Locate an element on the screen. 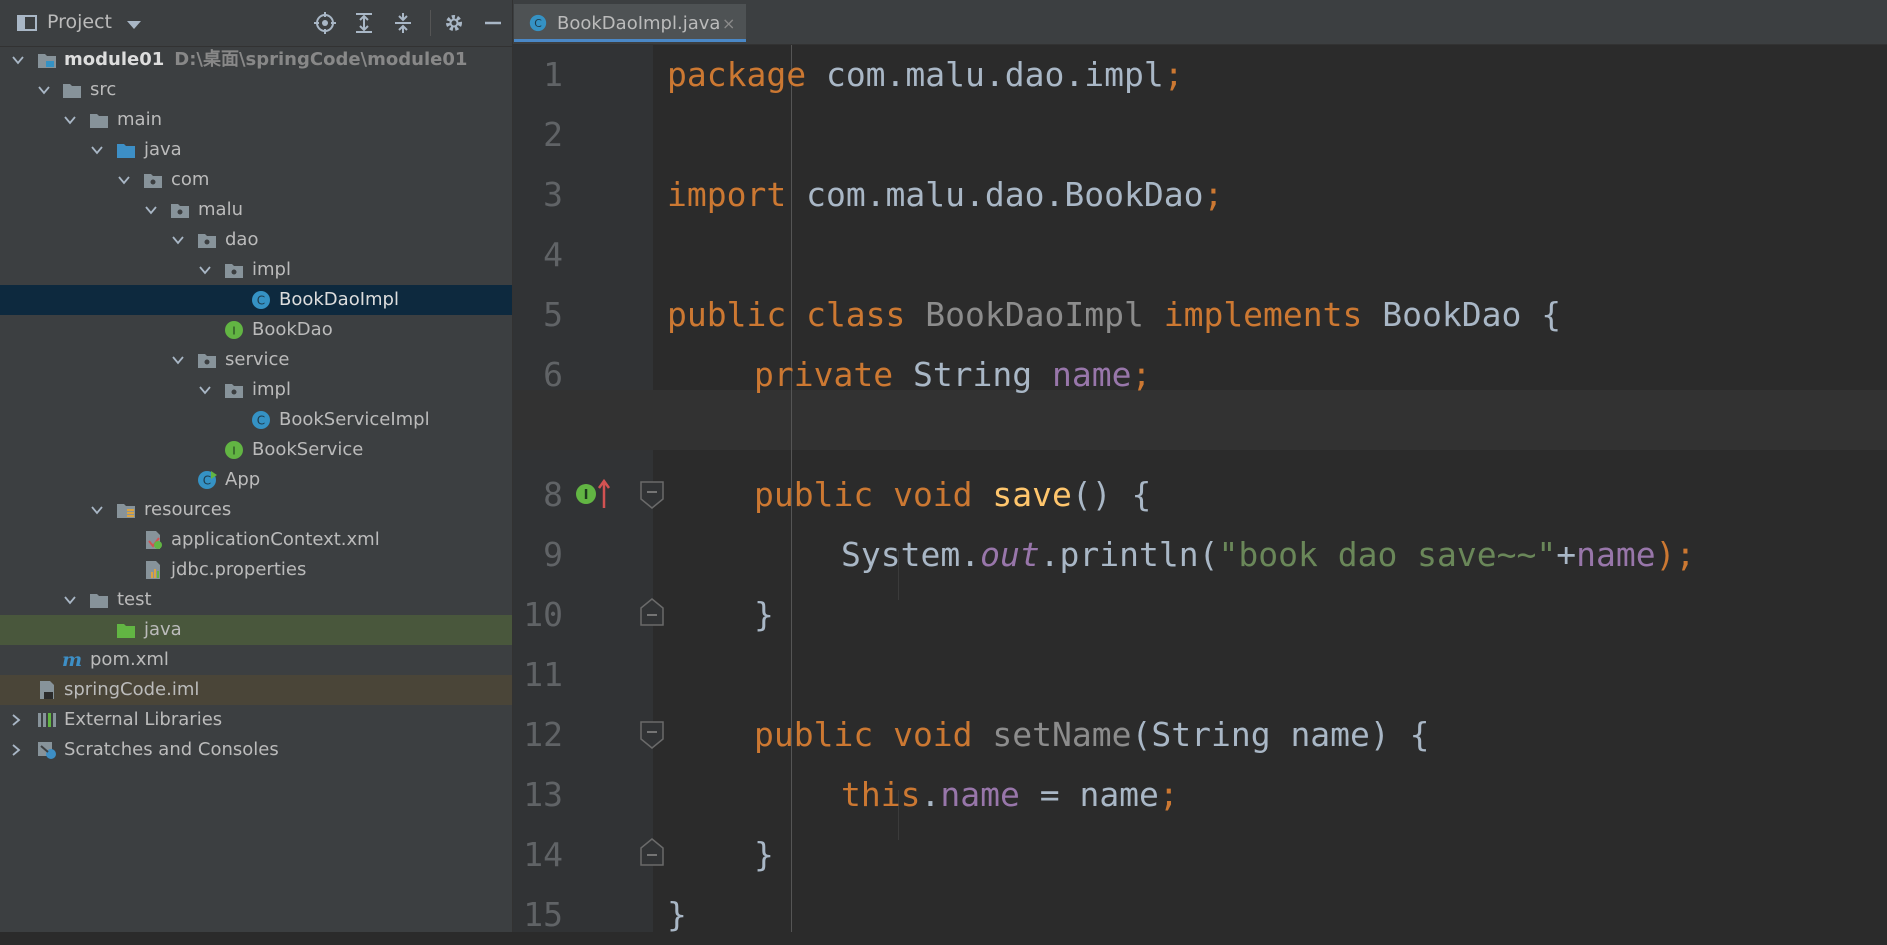 The image size is (1887, 945). hide-panel-icon is located at coordinates (493, 23).